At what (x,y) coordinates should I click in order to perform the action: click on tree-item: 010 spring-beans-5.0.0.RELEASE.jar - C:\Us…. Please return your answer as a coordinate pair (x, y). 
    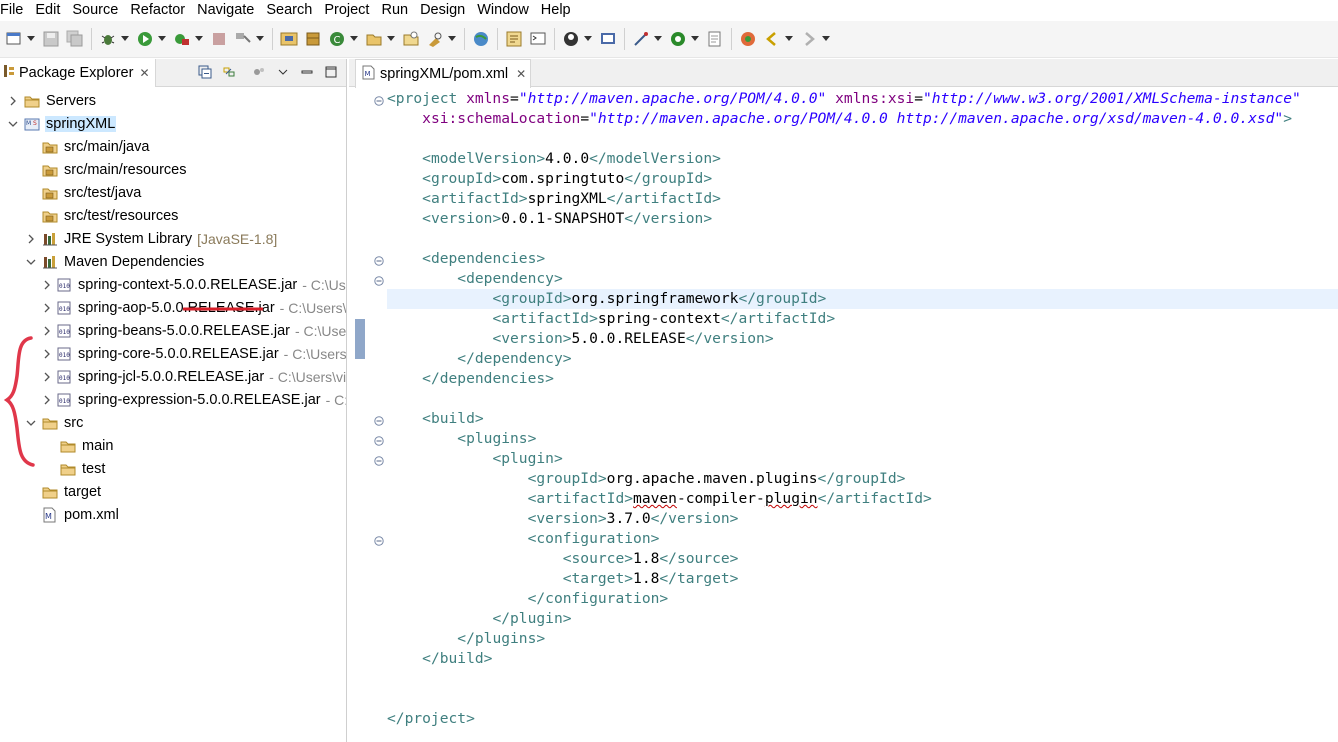
    Looking at the image, I should click on (173, 330).